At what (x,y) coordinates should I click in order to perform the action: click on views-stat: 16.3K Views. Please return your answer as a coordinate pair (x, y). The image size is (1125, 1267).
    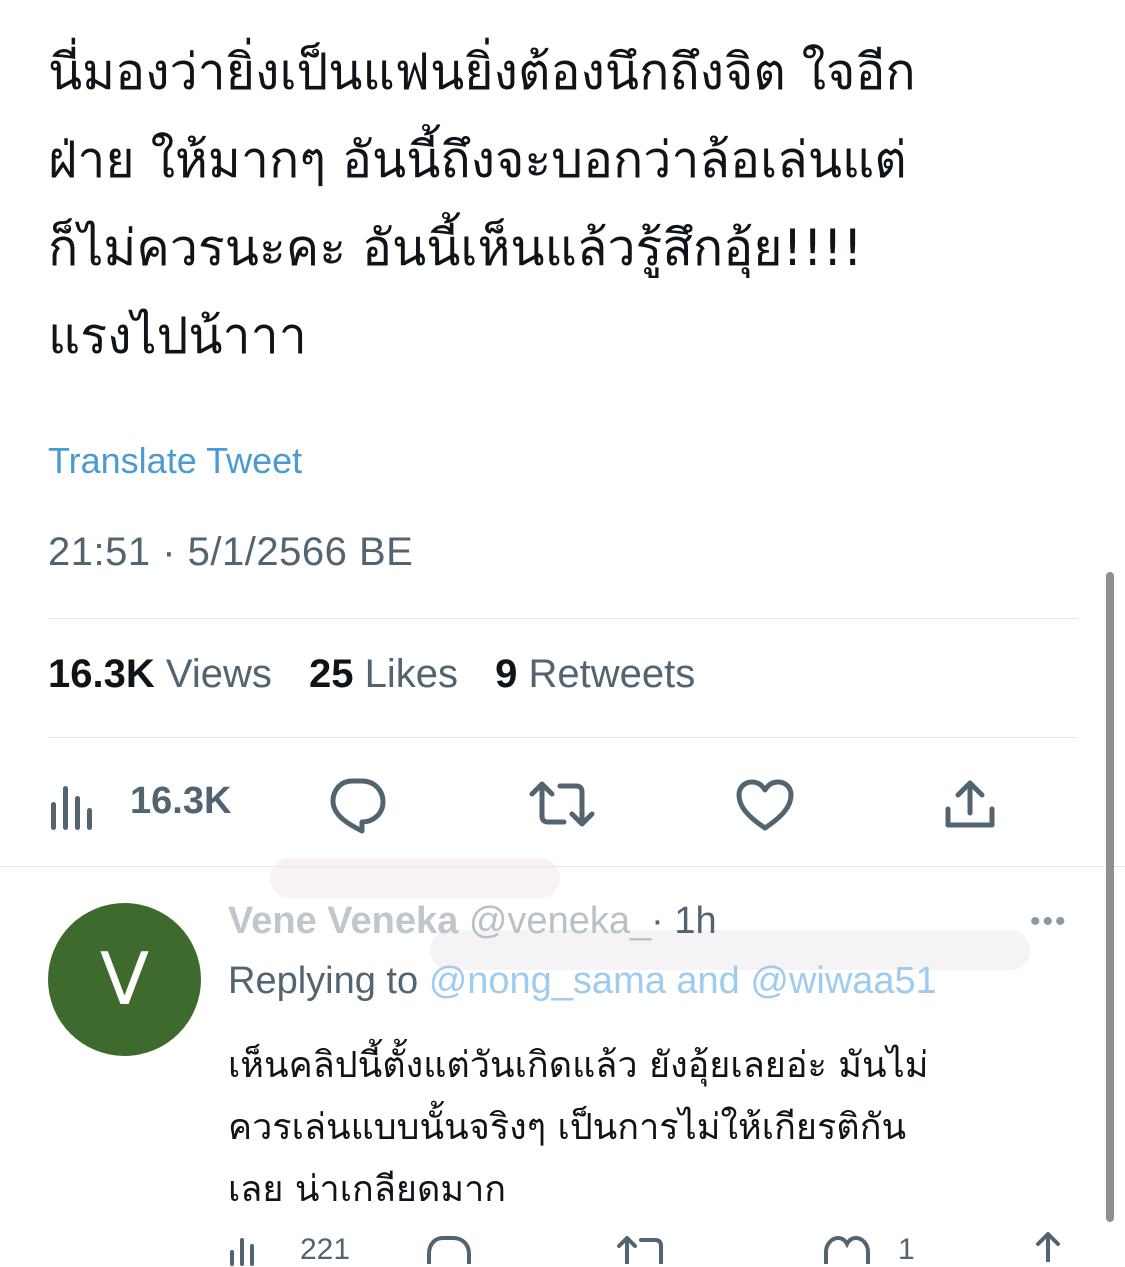
    Looking at the image, I should click on (160, 674).